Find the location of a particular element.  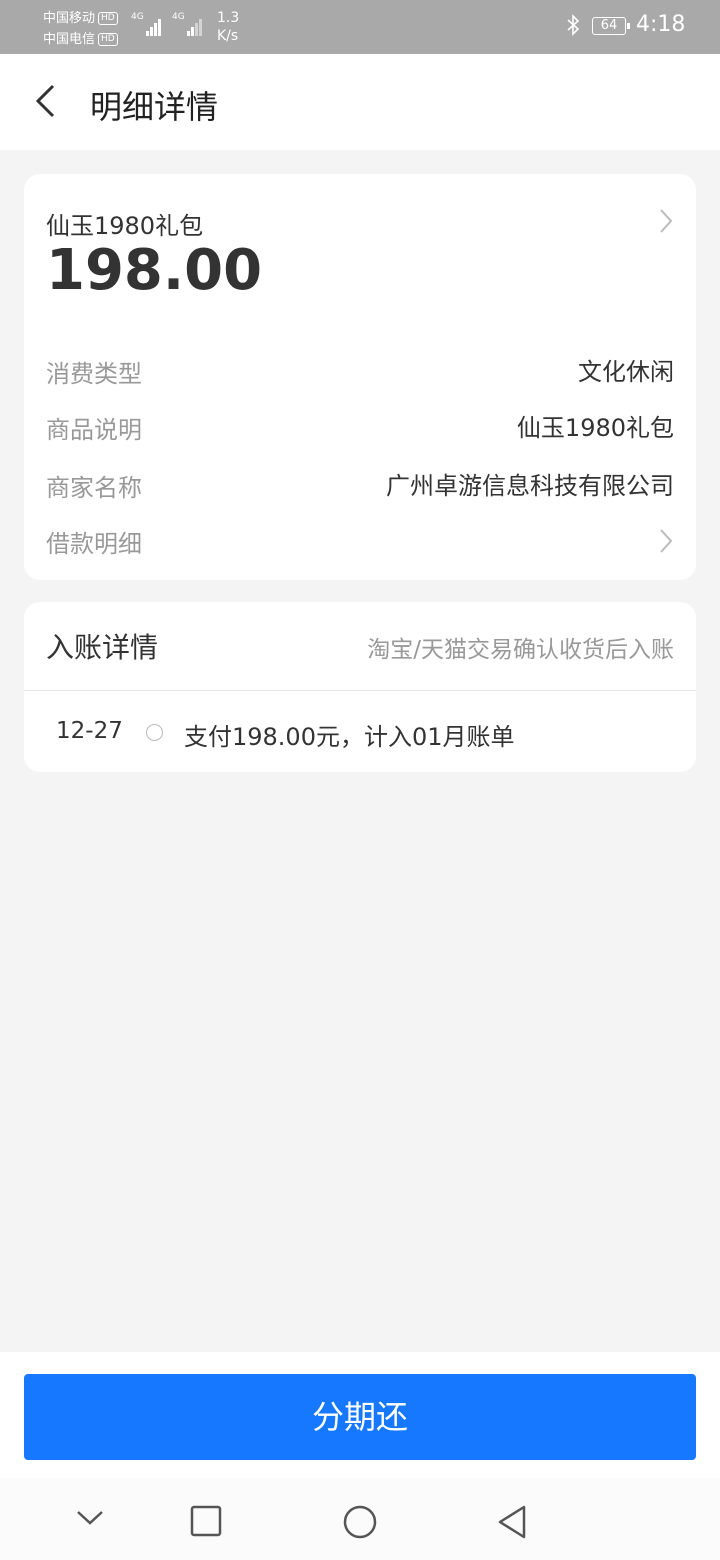

system-nav-bar is located at coordinates (360, 1519).